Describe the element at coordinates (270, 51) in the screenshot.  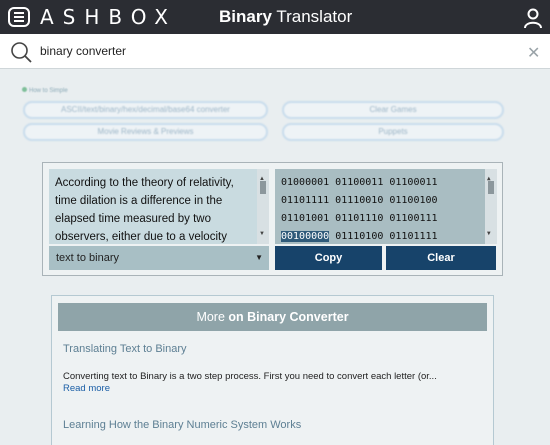
I see `search-input` at that location.